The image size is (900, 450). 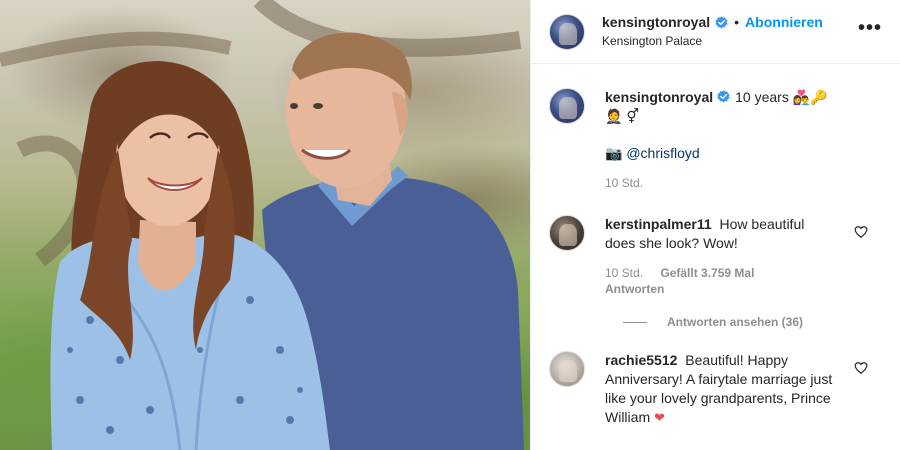 I want to click on more-options-icon: •••, so click(x=870, y=28).